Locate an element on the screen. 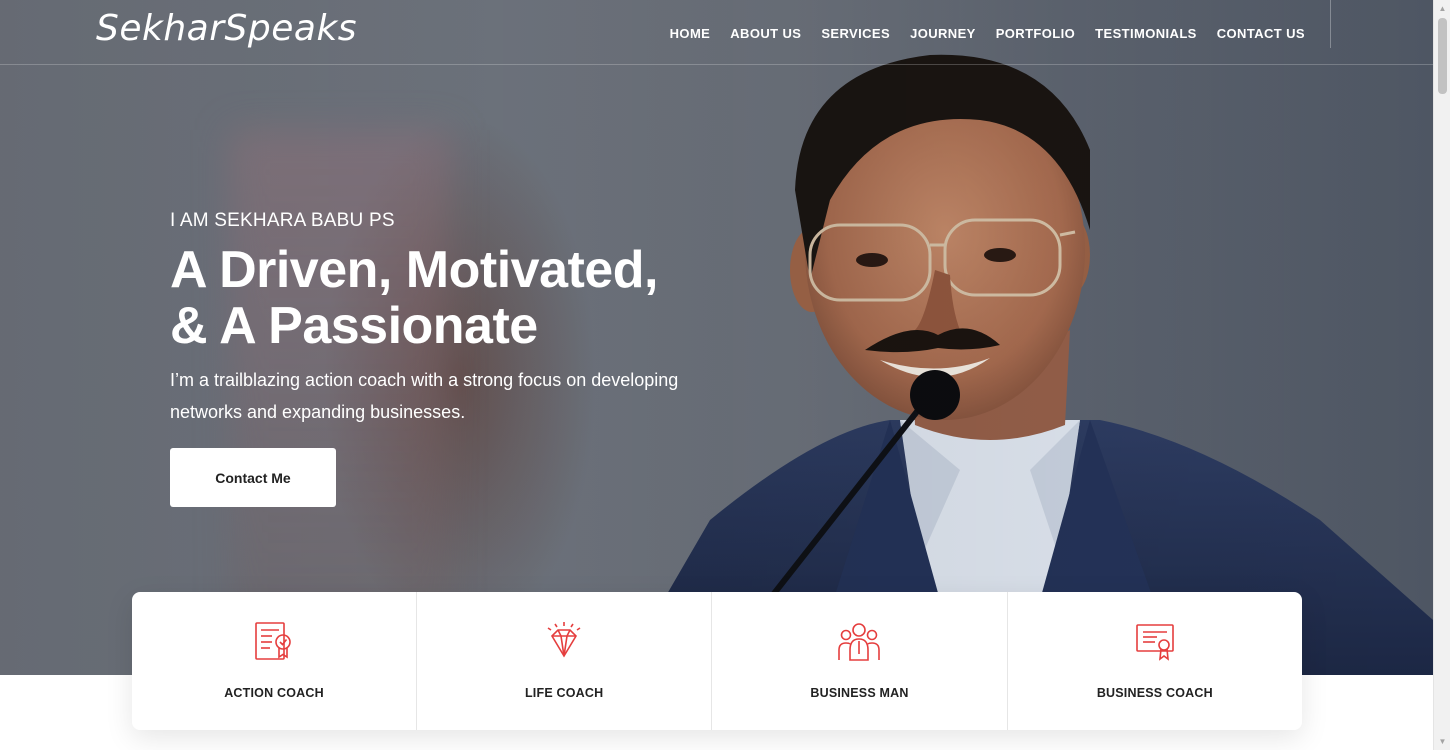  team-group-icon is located at coordinates (859, 642).